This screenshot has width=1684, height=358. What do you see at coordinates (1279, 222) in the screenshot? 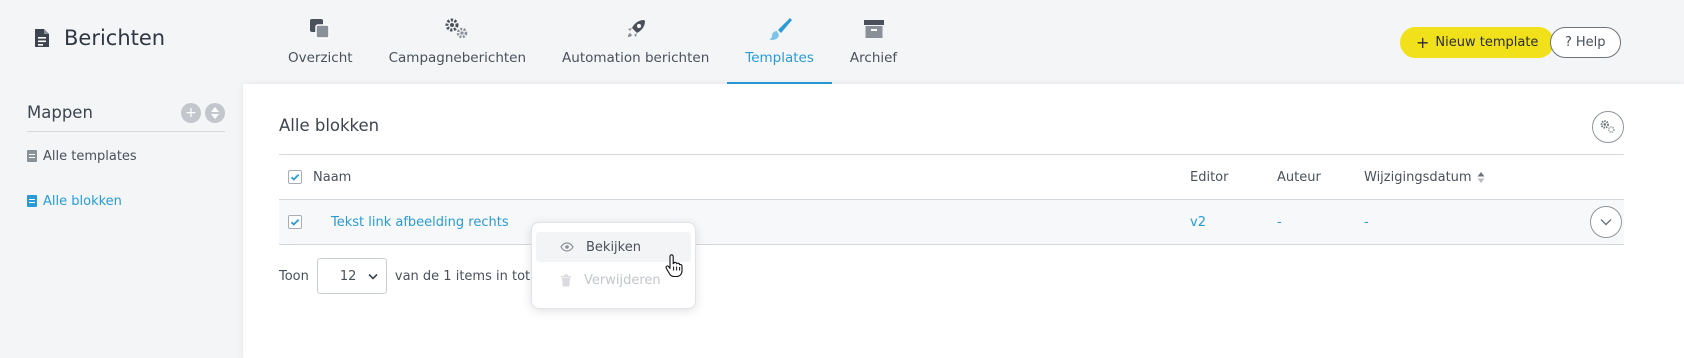
I see `row-author: -` at bounding box center [1279, 222].